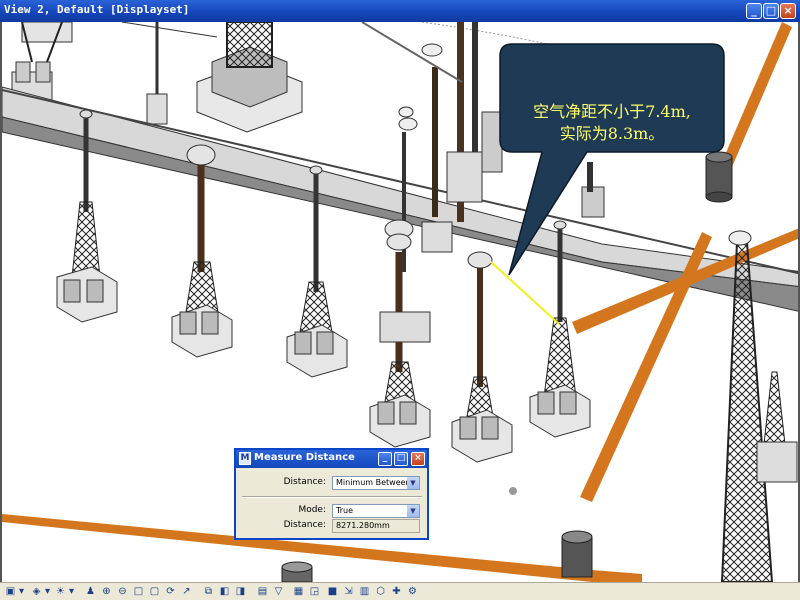  Describe the element at coordinates (612, 111) in the screenshot. I see `callout-line-1: 空气净距不小于7.4m,` at that location.